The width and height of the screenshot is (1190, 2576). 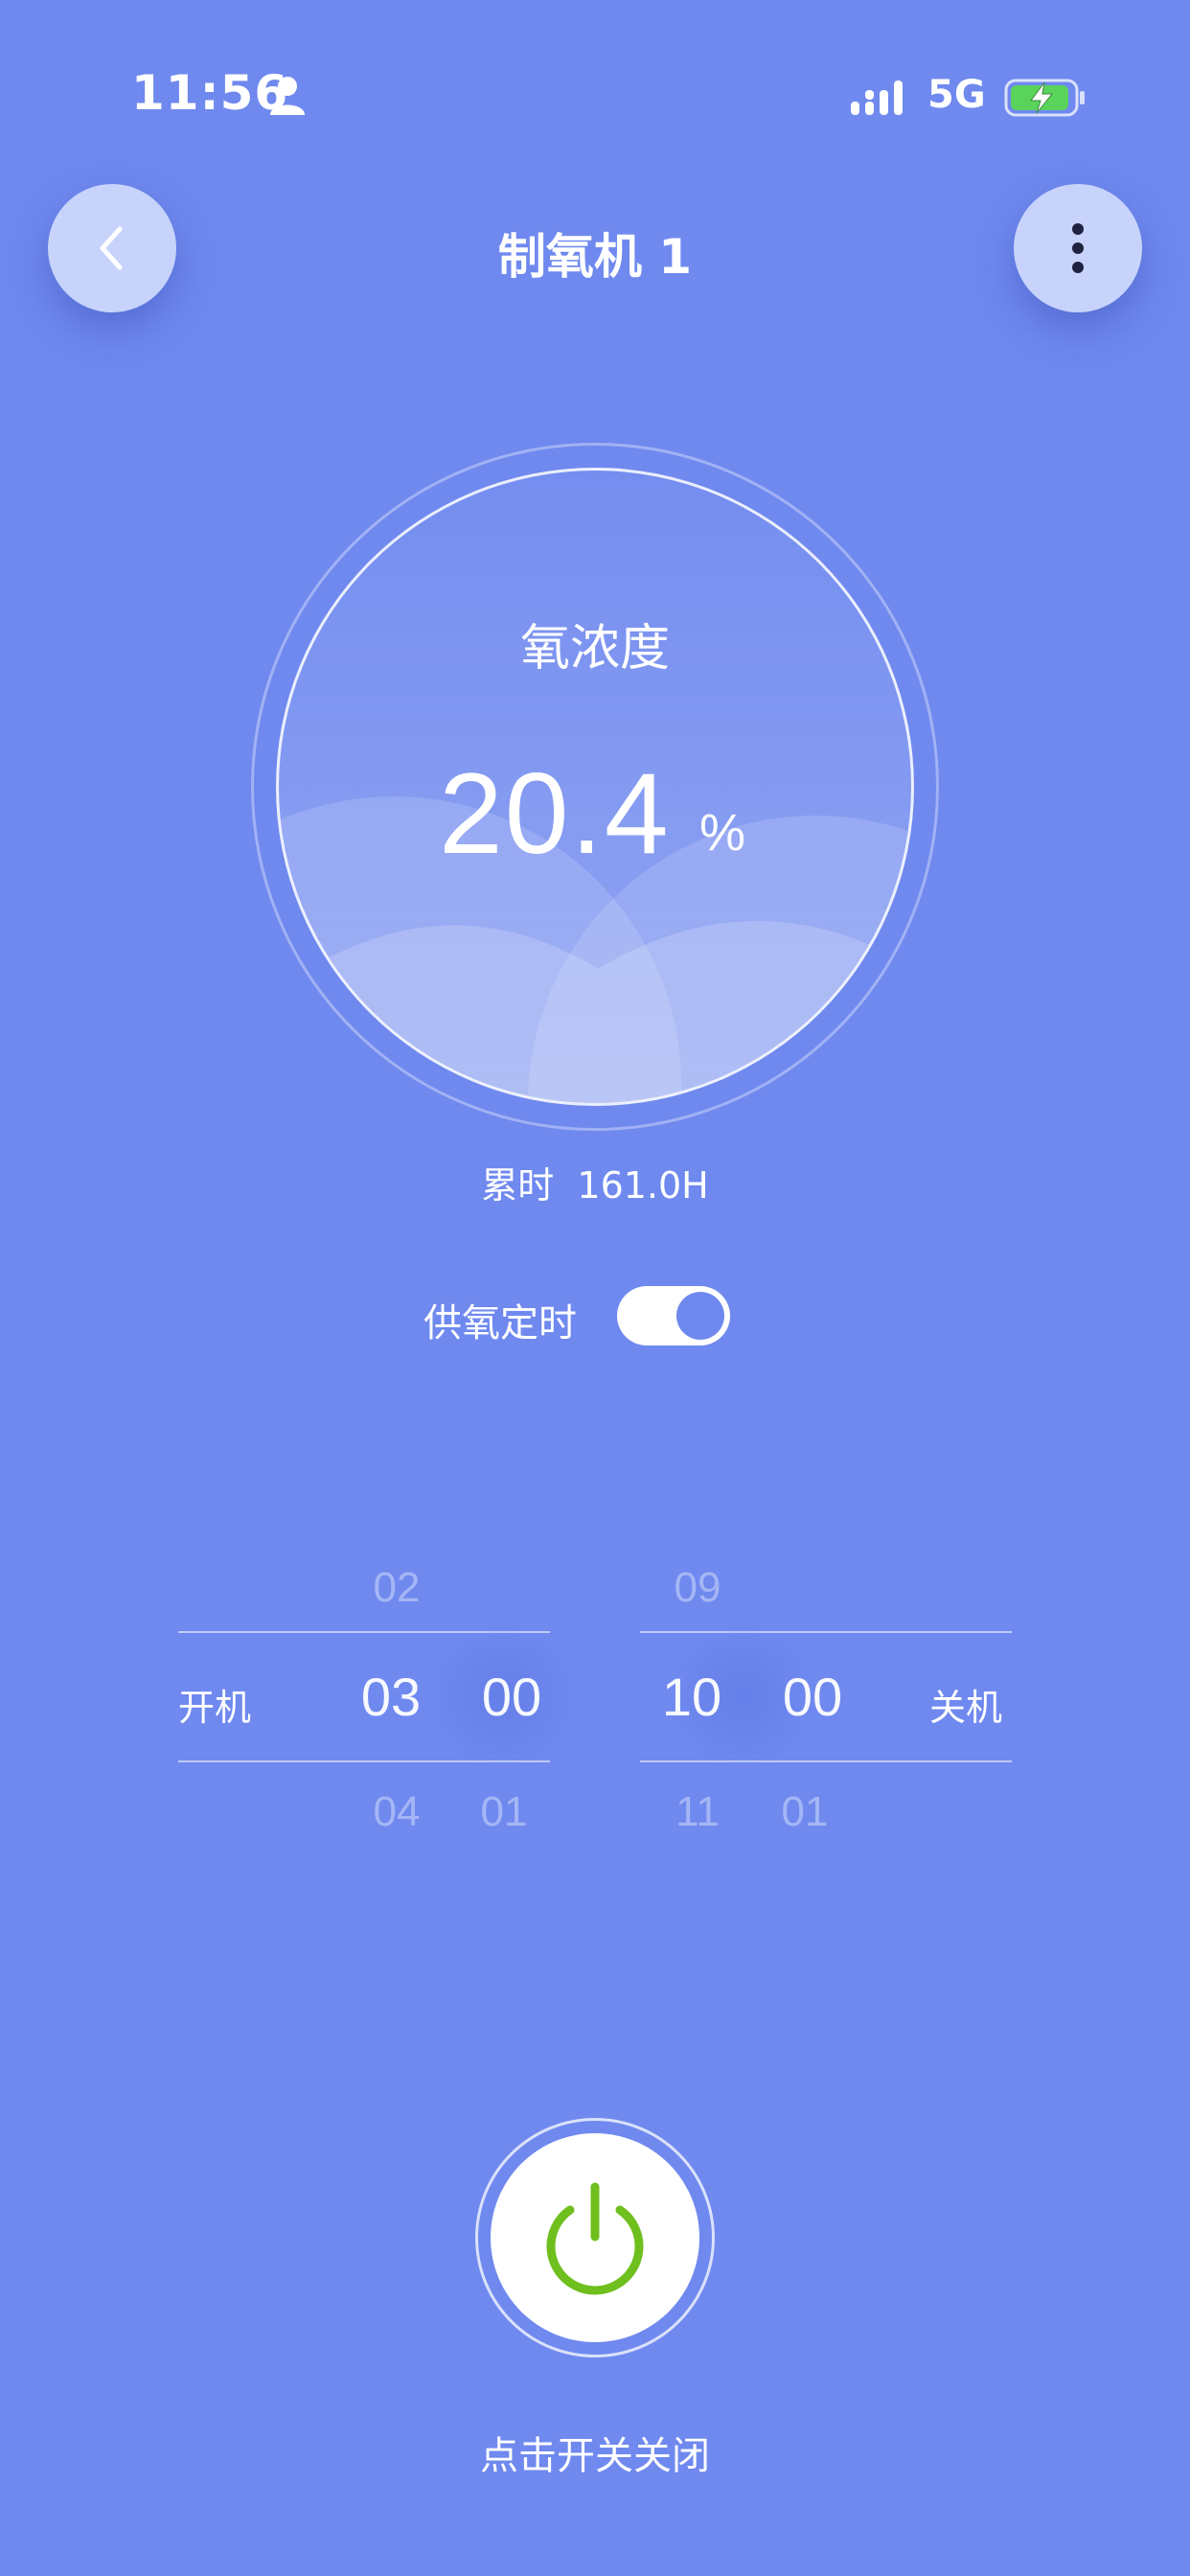 What do you see at coordinates (826, 1761) in the screenshot?
I see `off-picker-bottom-line` at bounding box center [826, 1761].